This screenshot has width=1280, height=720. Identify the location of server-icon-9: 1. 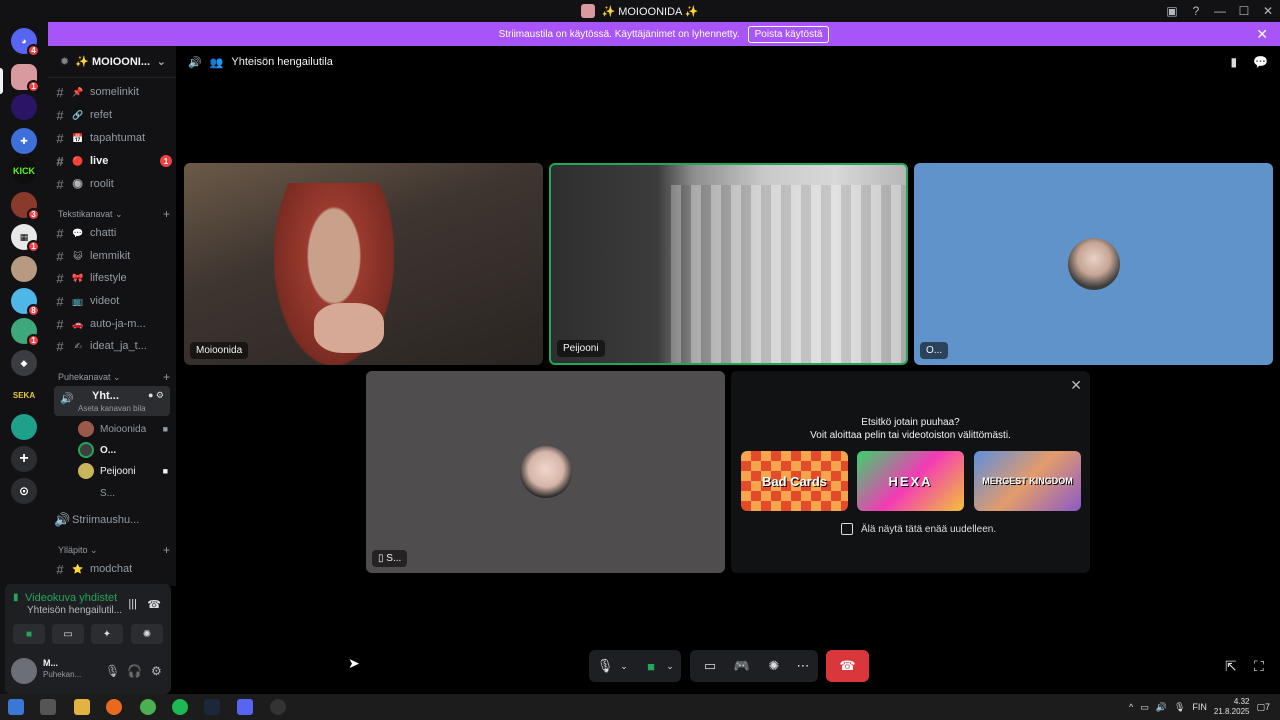
(25, 332).